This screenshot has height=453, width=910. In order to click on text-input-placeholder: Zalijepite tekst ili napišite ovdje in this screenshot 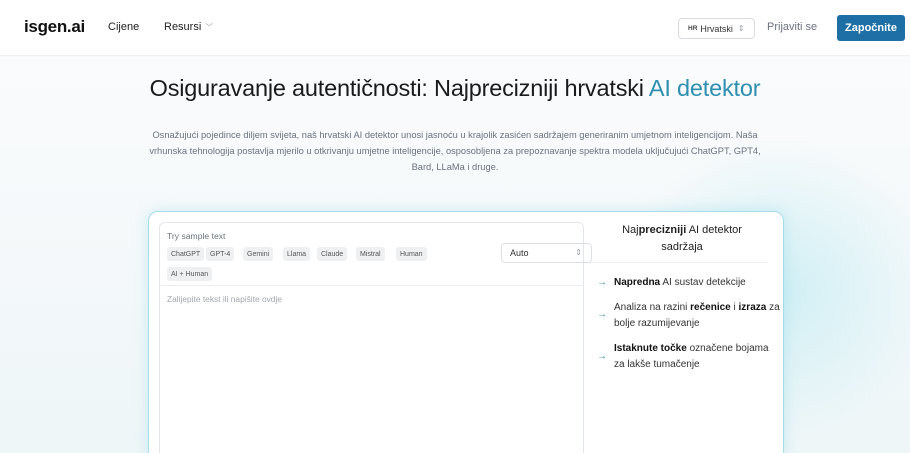, I will do `click(224, 299)`.